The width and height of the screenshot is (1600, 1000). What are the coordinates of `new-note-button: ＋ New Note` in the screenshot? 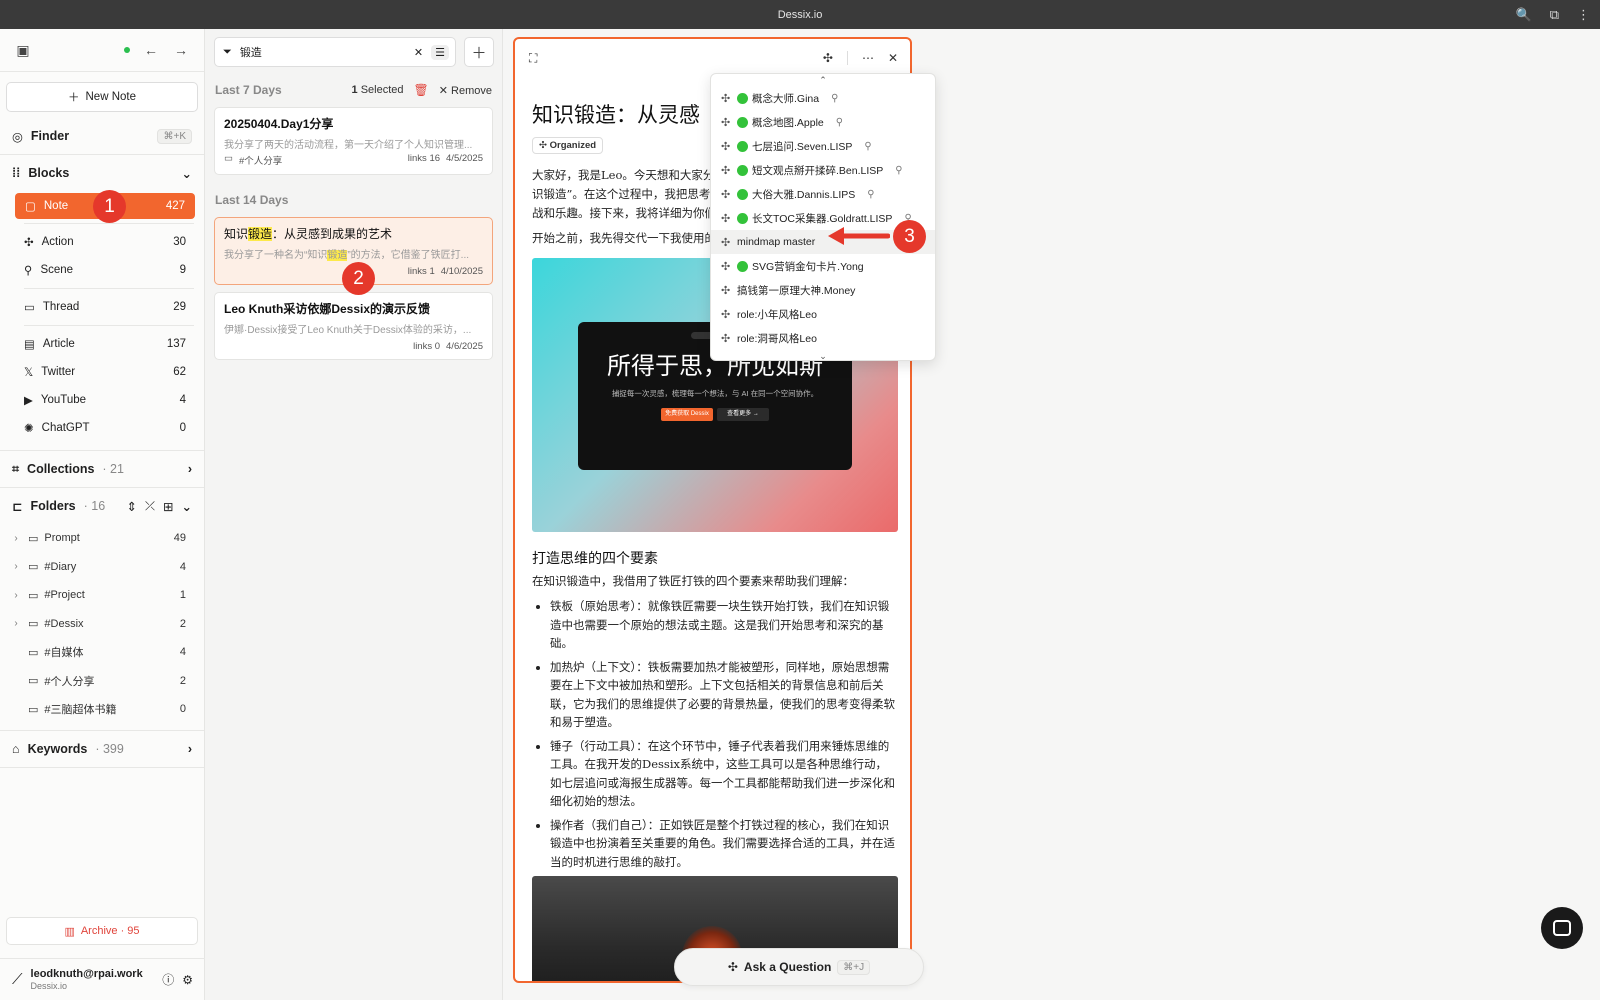 It's located at (102, 97).